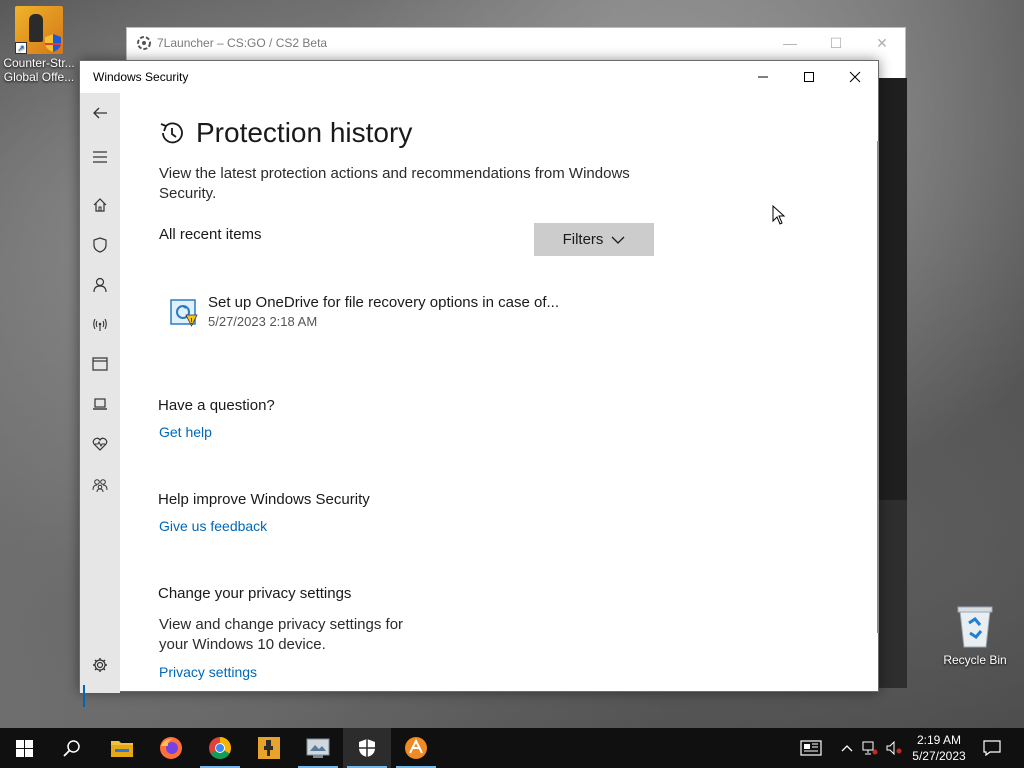 The image size is (1024, 768). Describe the element at coordinates (512, 748) in the screenshot. I see `taskbar: 2:19 AM 5/27/2023` at that location.